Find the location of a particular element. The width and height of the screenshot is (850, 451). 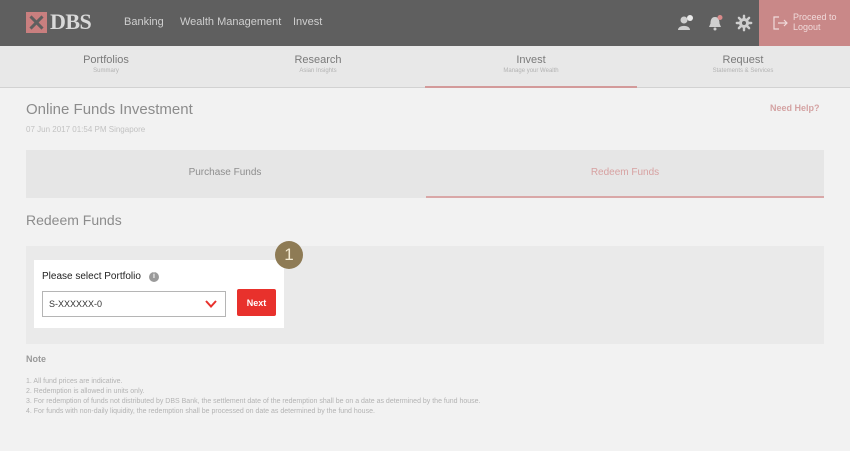

portfolio-label: Please select Portfolio is located at coordinates (91, 276).